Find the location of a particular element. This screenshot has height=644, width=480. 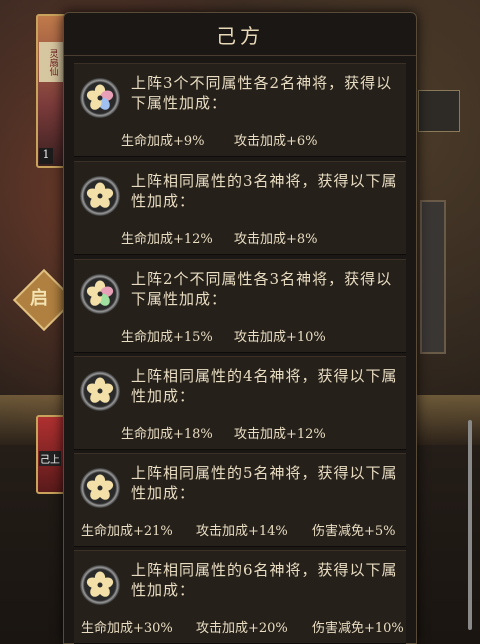

bonus-value: 伤害减免+10% is located at coordinates (358, 628).